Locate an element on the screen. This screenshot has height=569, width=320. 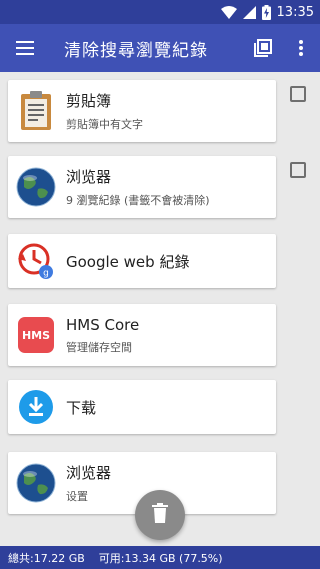
delete-fab is located at coordinates (160, 515).